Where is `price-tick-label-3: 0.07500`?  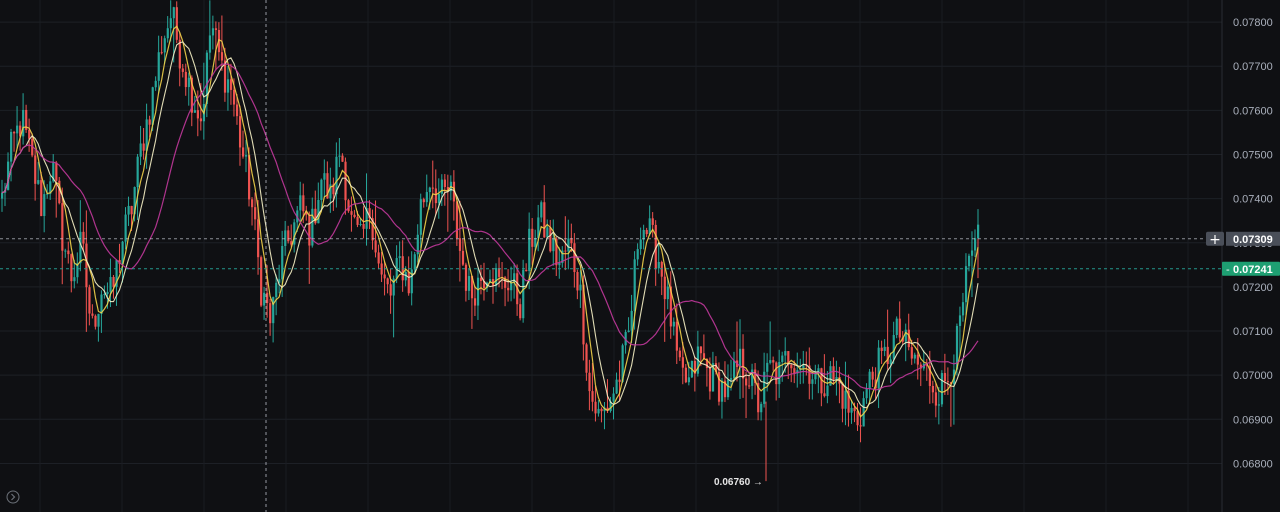
price-tick-label-3: 0.07500 is located at coordinates (1253, 155).